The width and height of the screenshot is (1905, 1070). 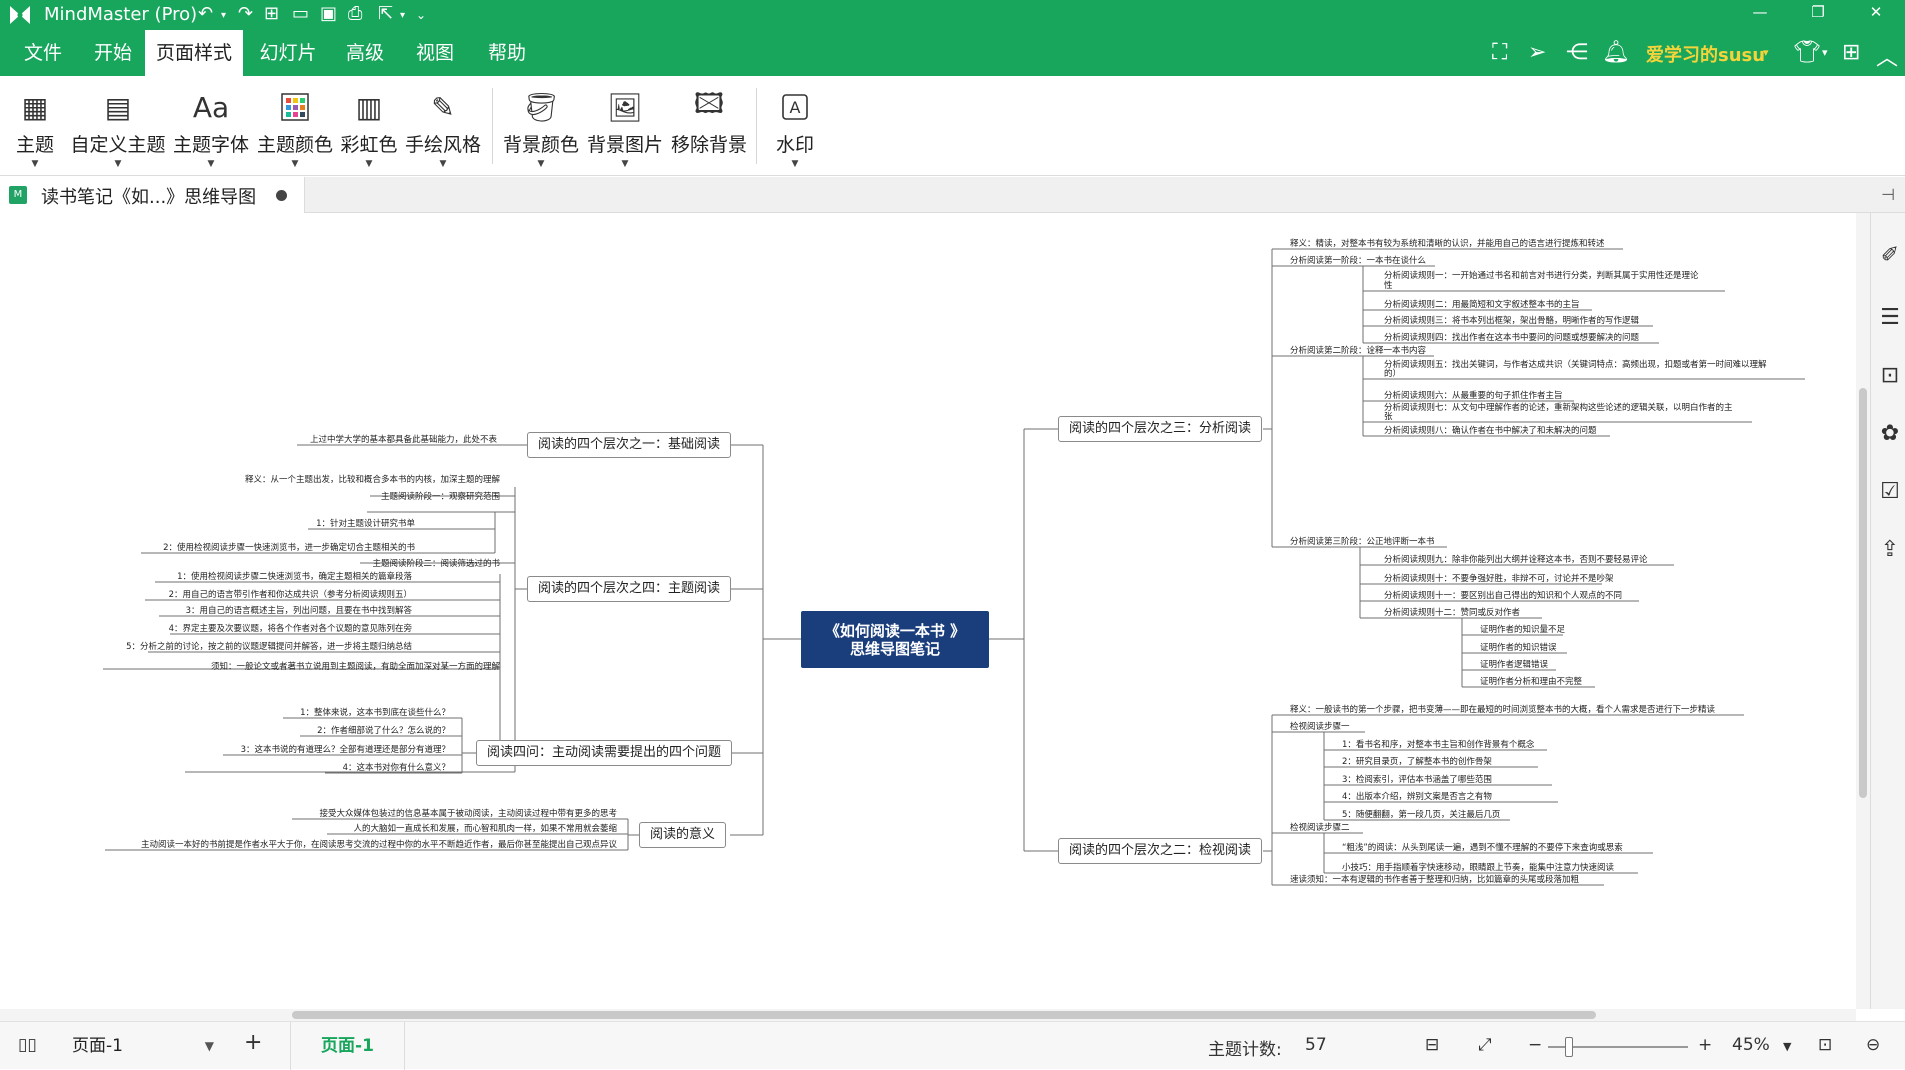 What do you see at coordinates (1863, 593) in the screenshot?
I see `vertical-scroll-thumb` at bounding box center [1863, 593].